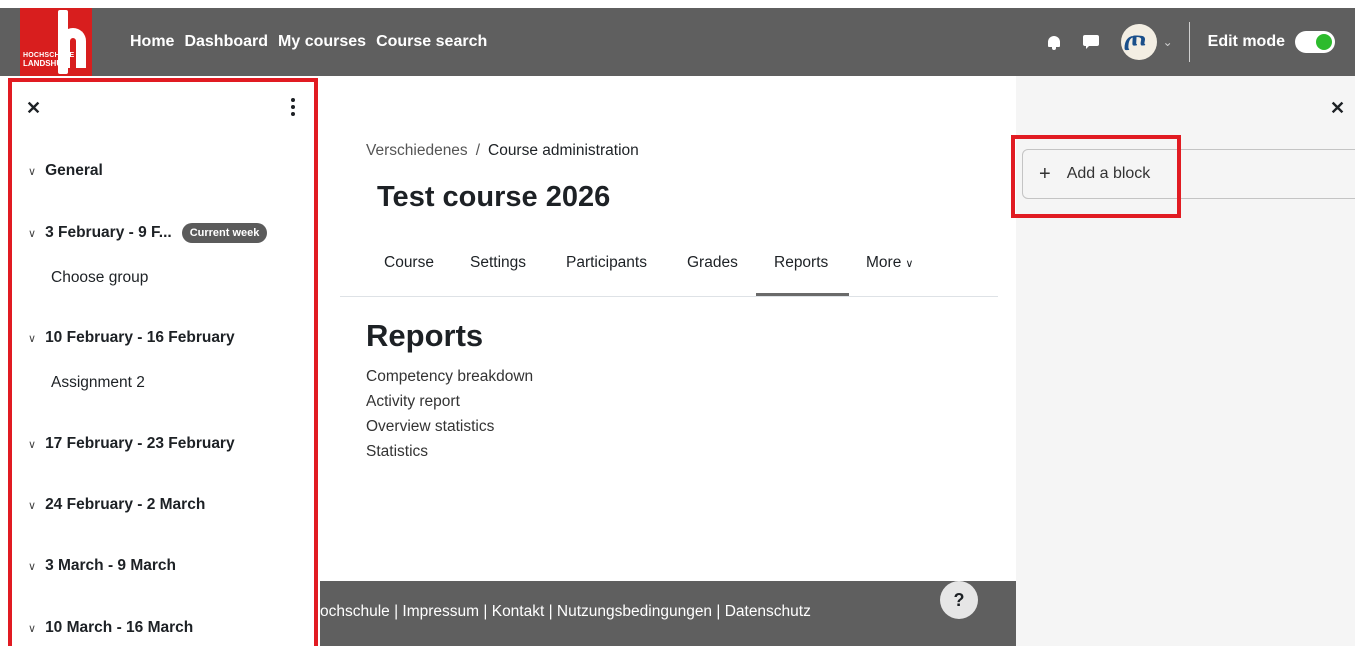  What do you see at coordinates (425, 335) in the screenshot?
I see `reports-heading: Reports` at bounding box center [425, 335].